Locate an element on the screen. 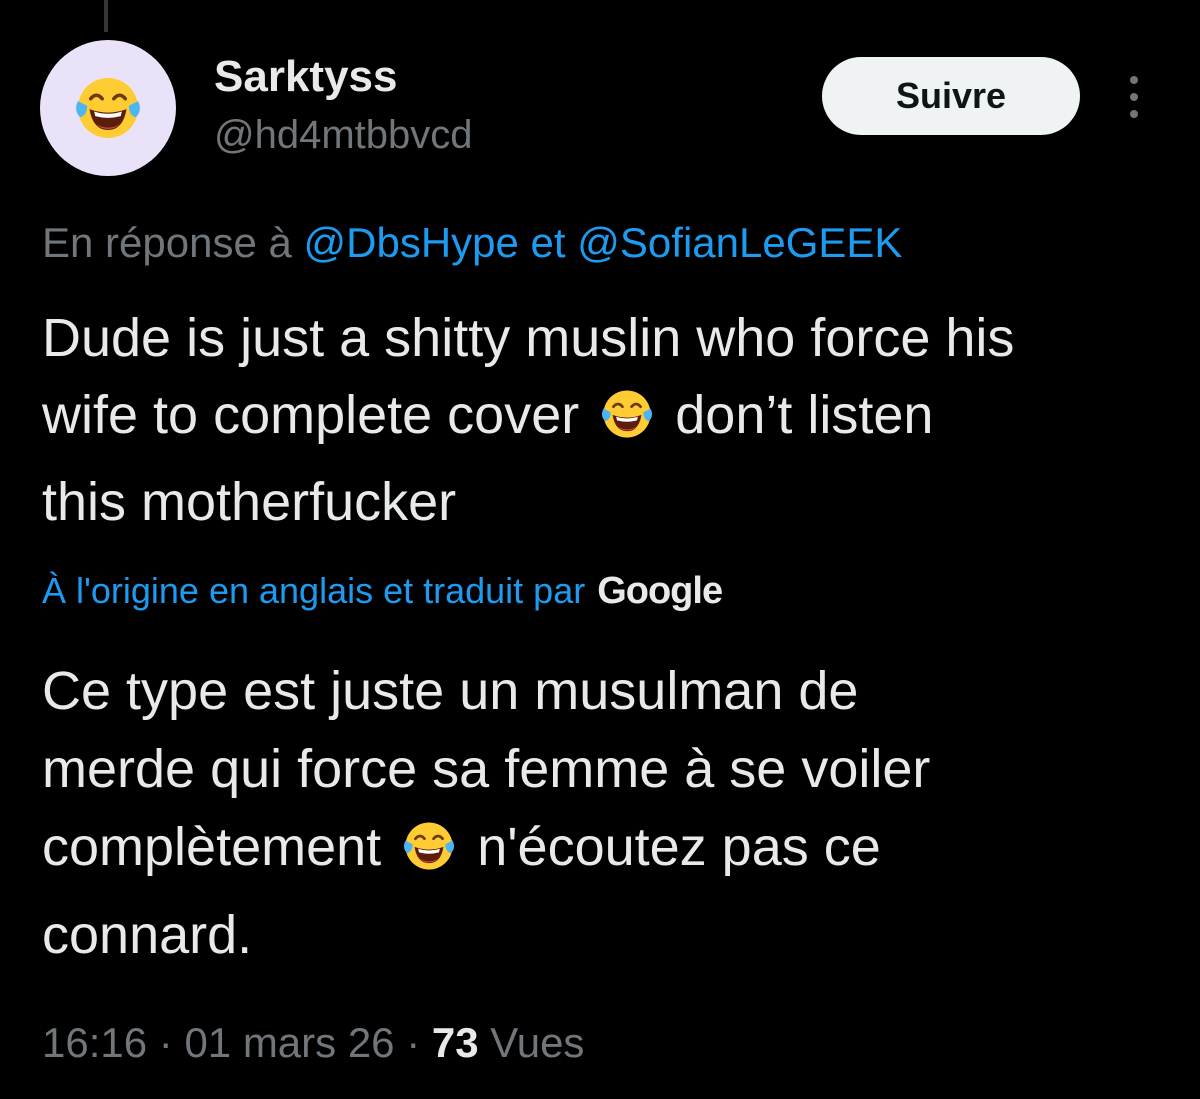 This screenshot has width=1200, height=1099. tweet-line: wife to complete cover don’t listen is located at coordinates (607, 420).